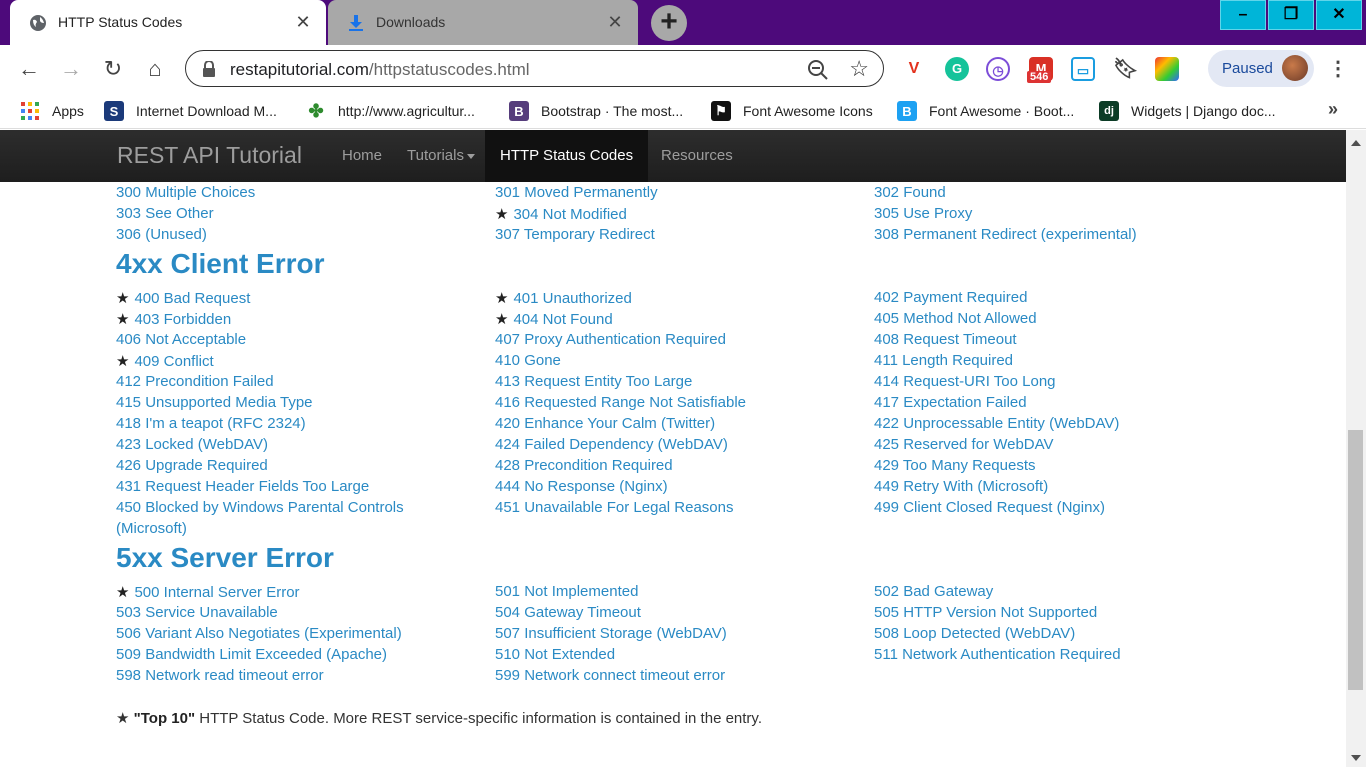 The width and height of the screenshot is (1366, 767). Describe the element at coordinates (29, 69) in the screenshot. I see `back-button: ←` at that location.